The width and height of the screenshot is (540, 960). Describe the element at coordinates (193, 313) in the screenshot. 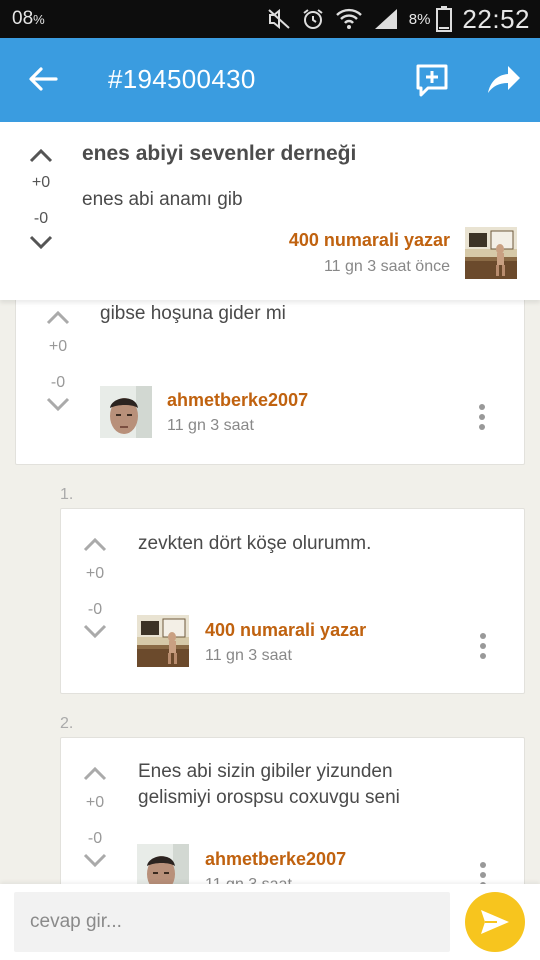

I see `comment-body: gibse hoşuna gider mi` at that location.